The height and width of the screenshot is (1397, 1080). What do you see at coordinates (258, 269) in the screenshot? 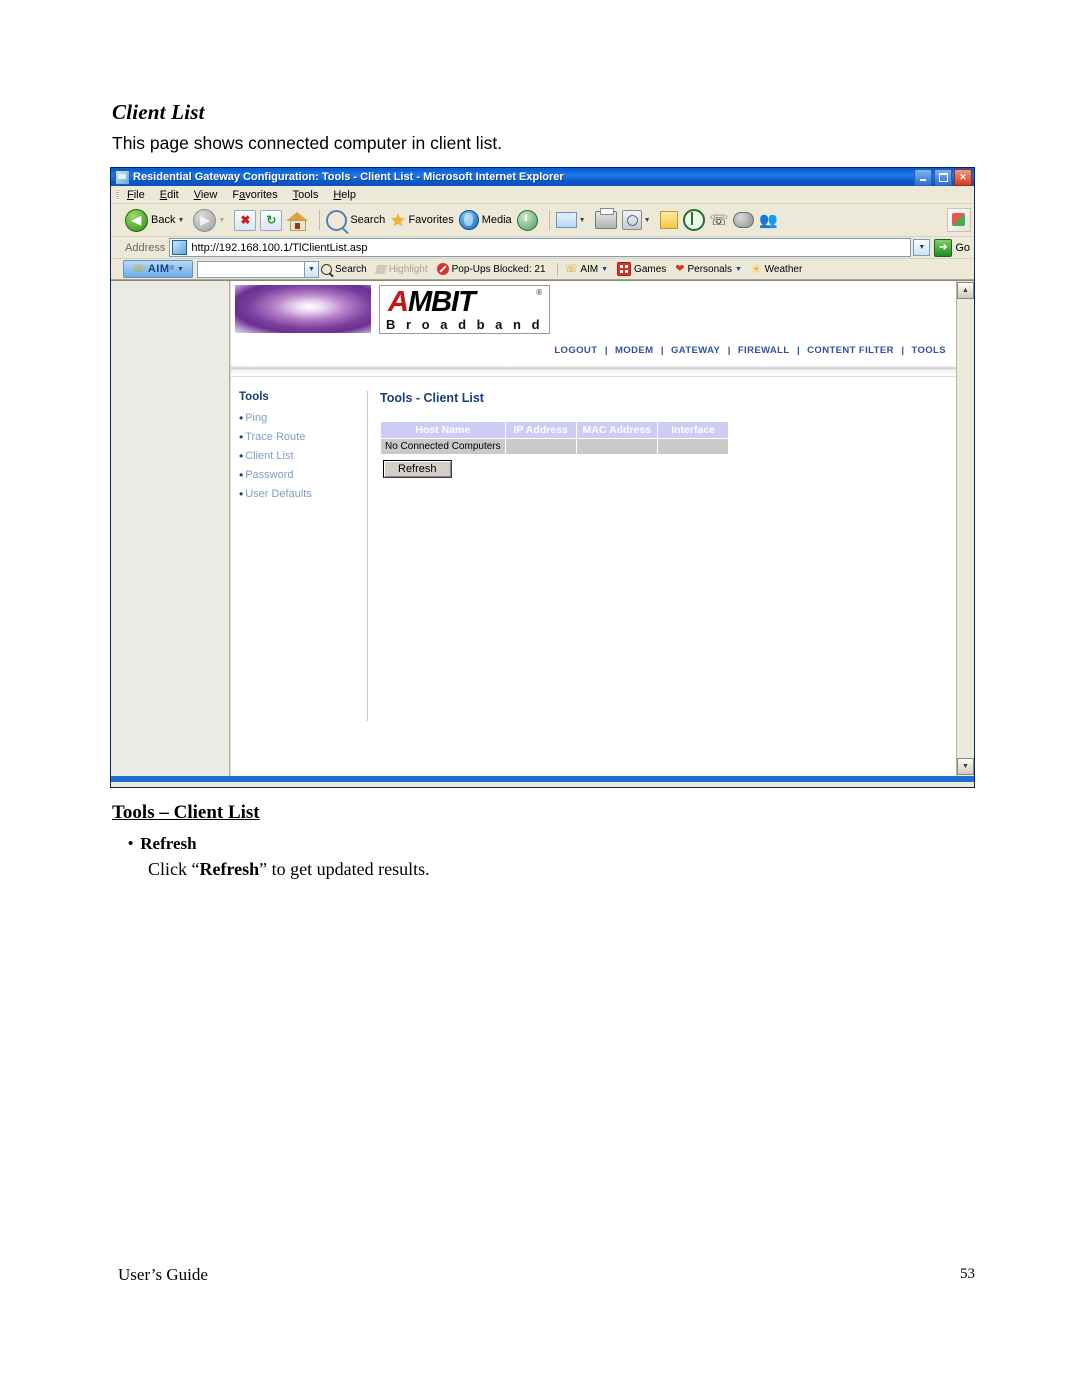
I see `aim-search-input: ▼` at bounding box center [258, 269].